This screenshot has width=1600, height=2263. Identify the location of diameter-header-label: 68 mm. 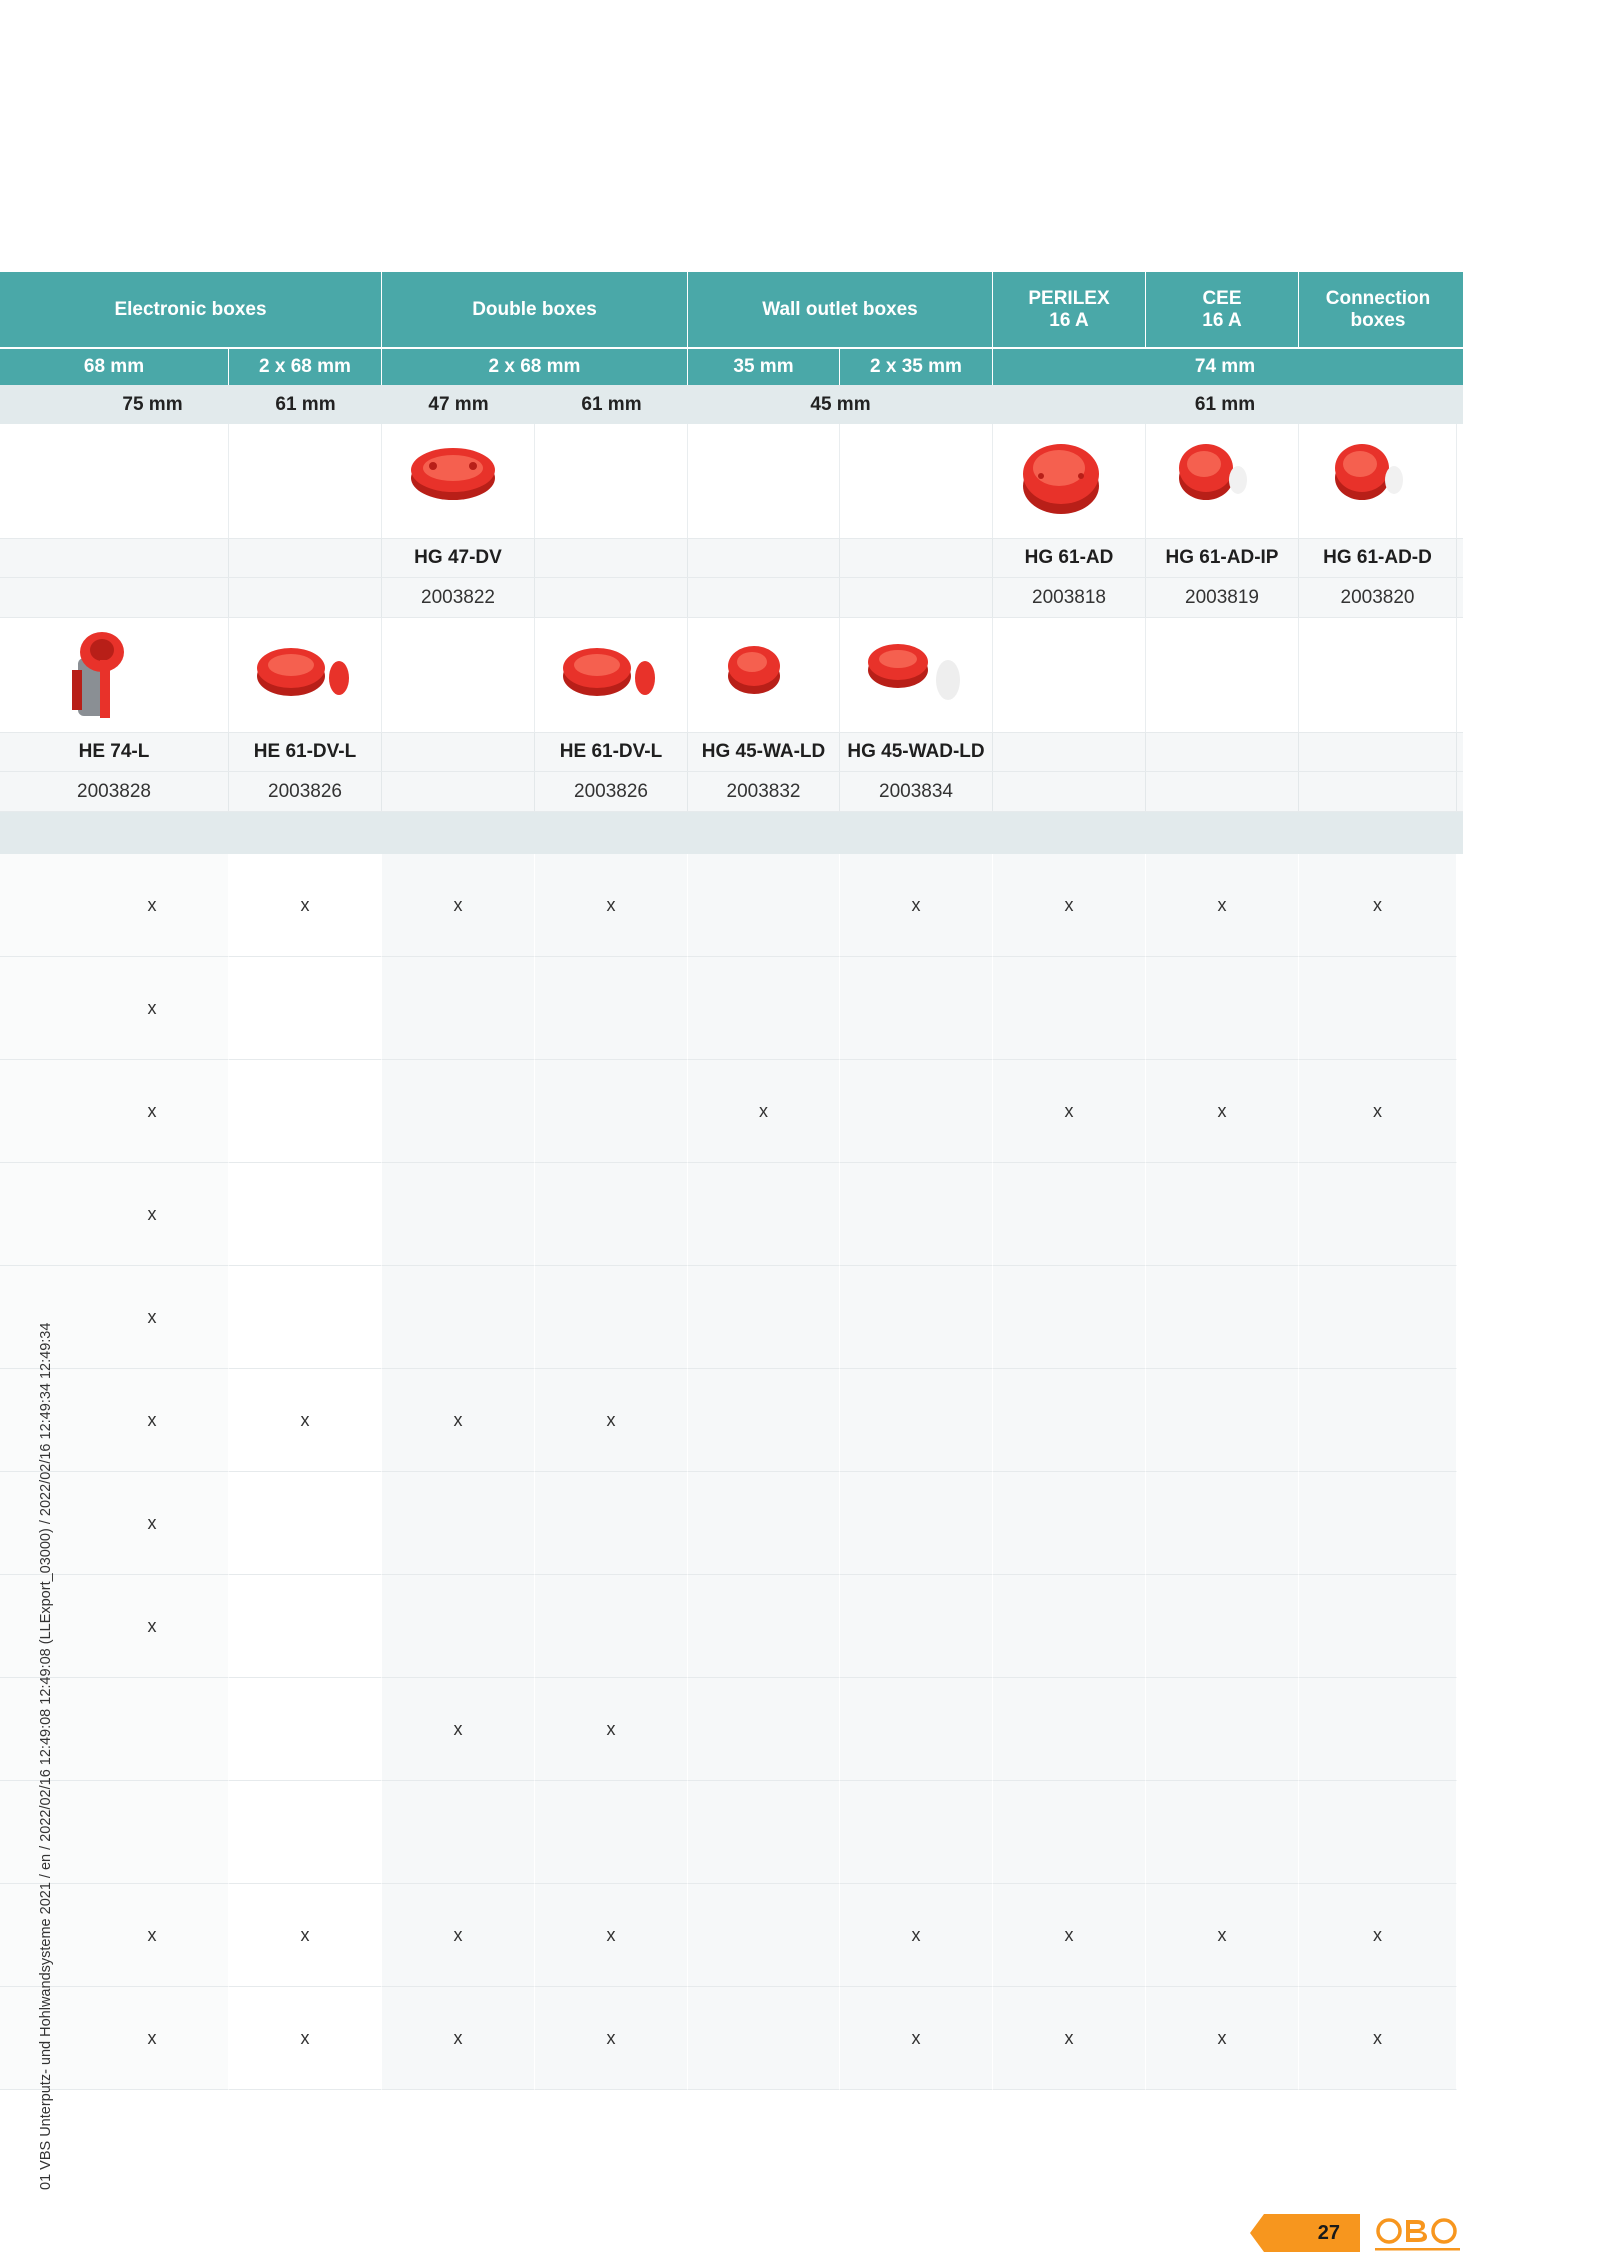
(114, 366).